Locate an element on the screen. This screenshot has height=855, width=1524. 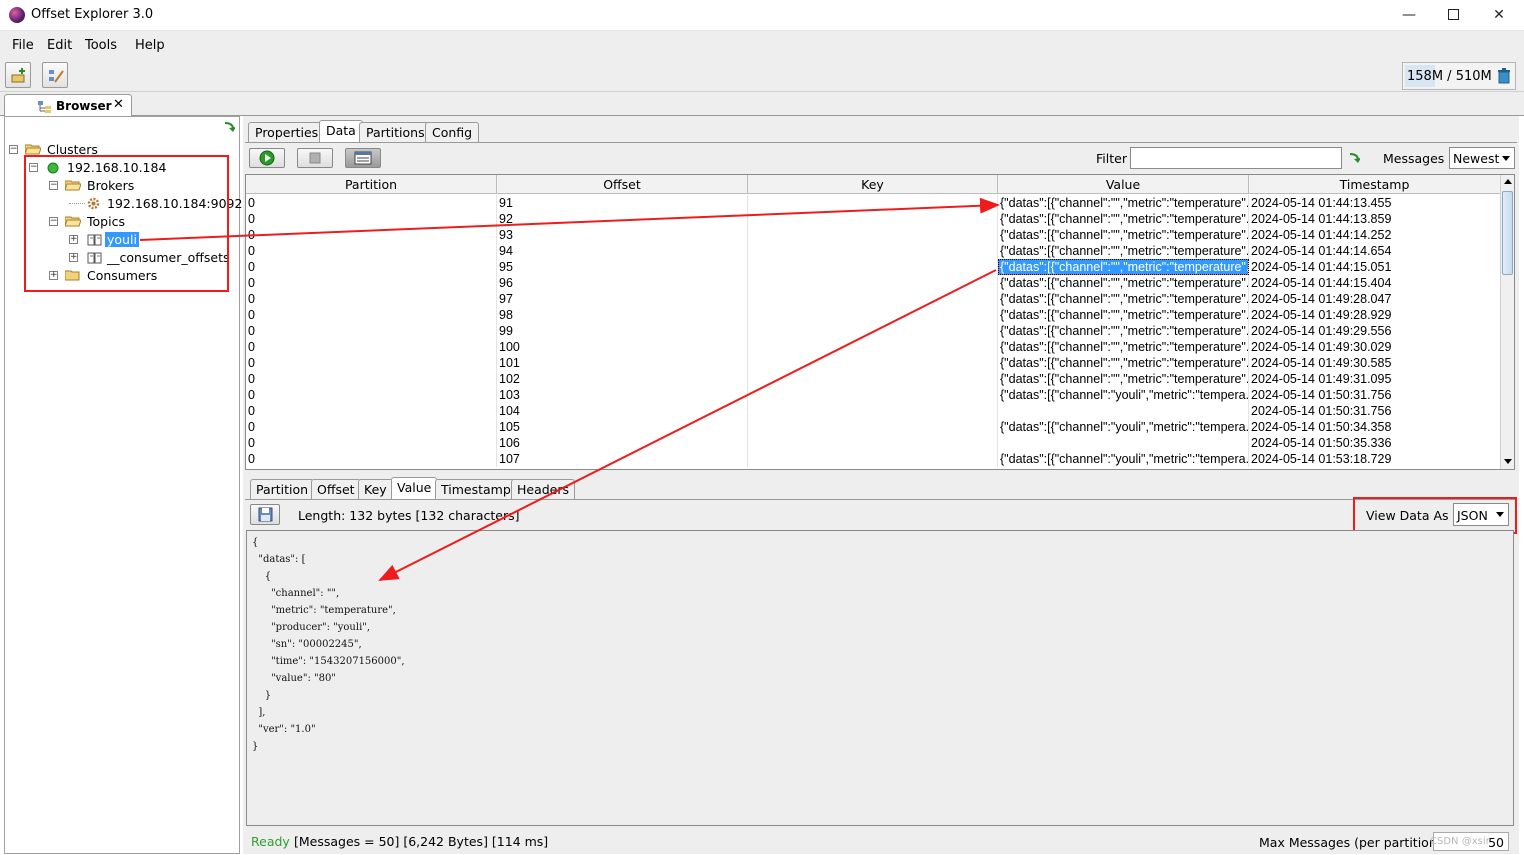
edit-cluster-button is located at coordinates (55, 75).